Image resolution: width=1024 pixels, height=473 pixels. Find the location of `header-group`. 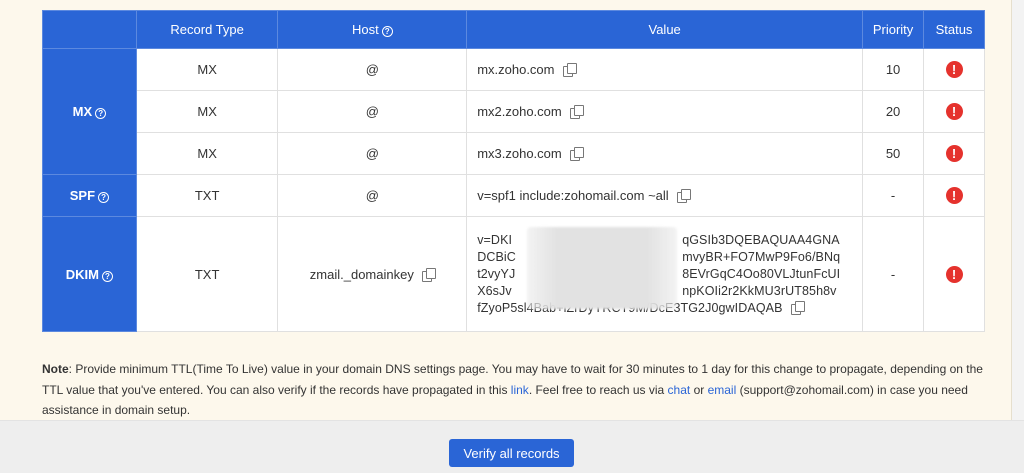

header-group is located at coordinates (89, 29).